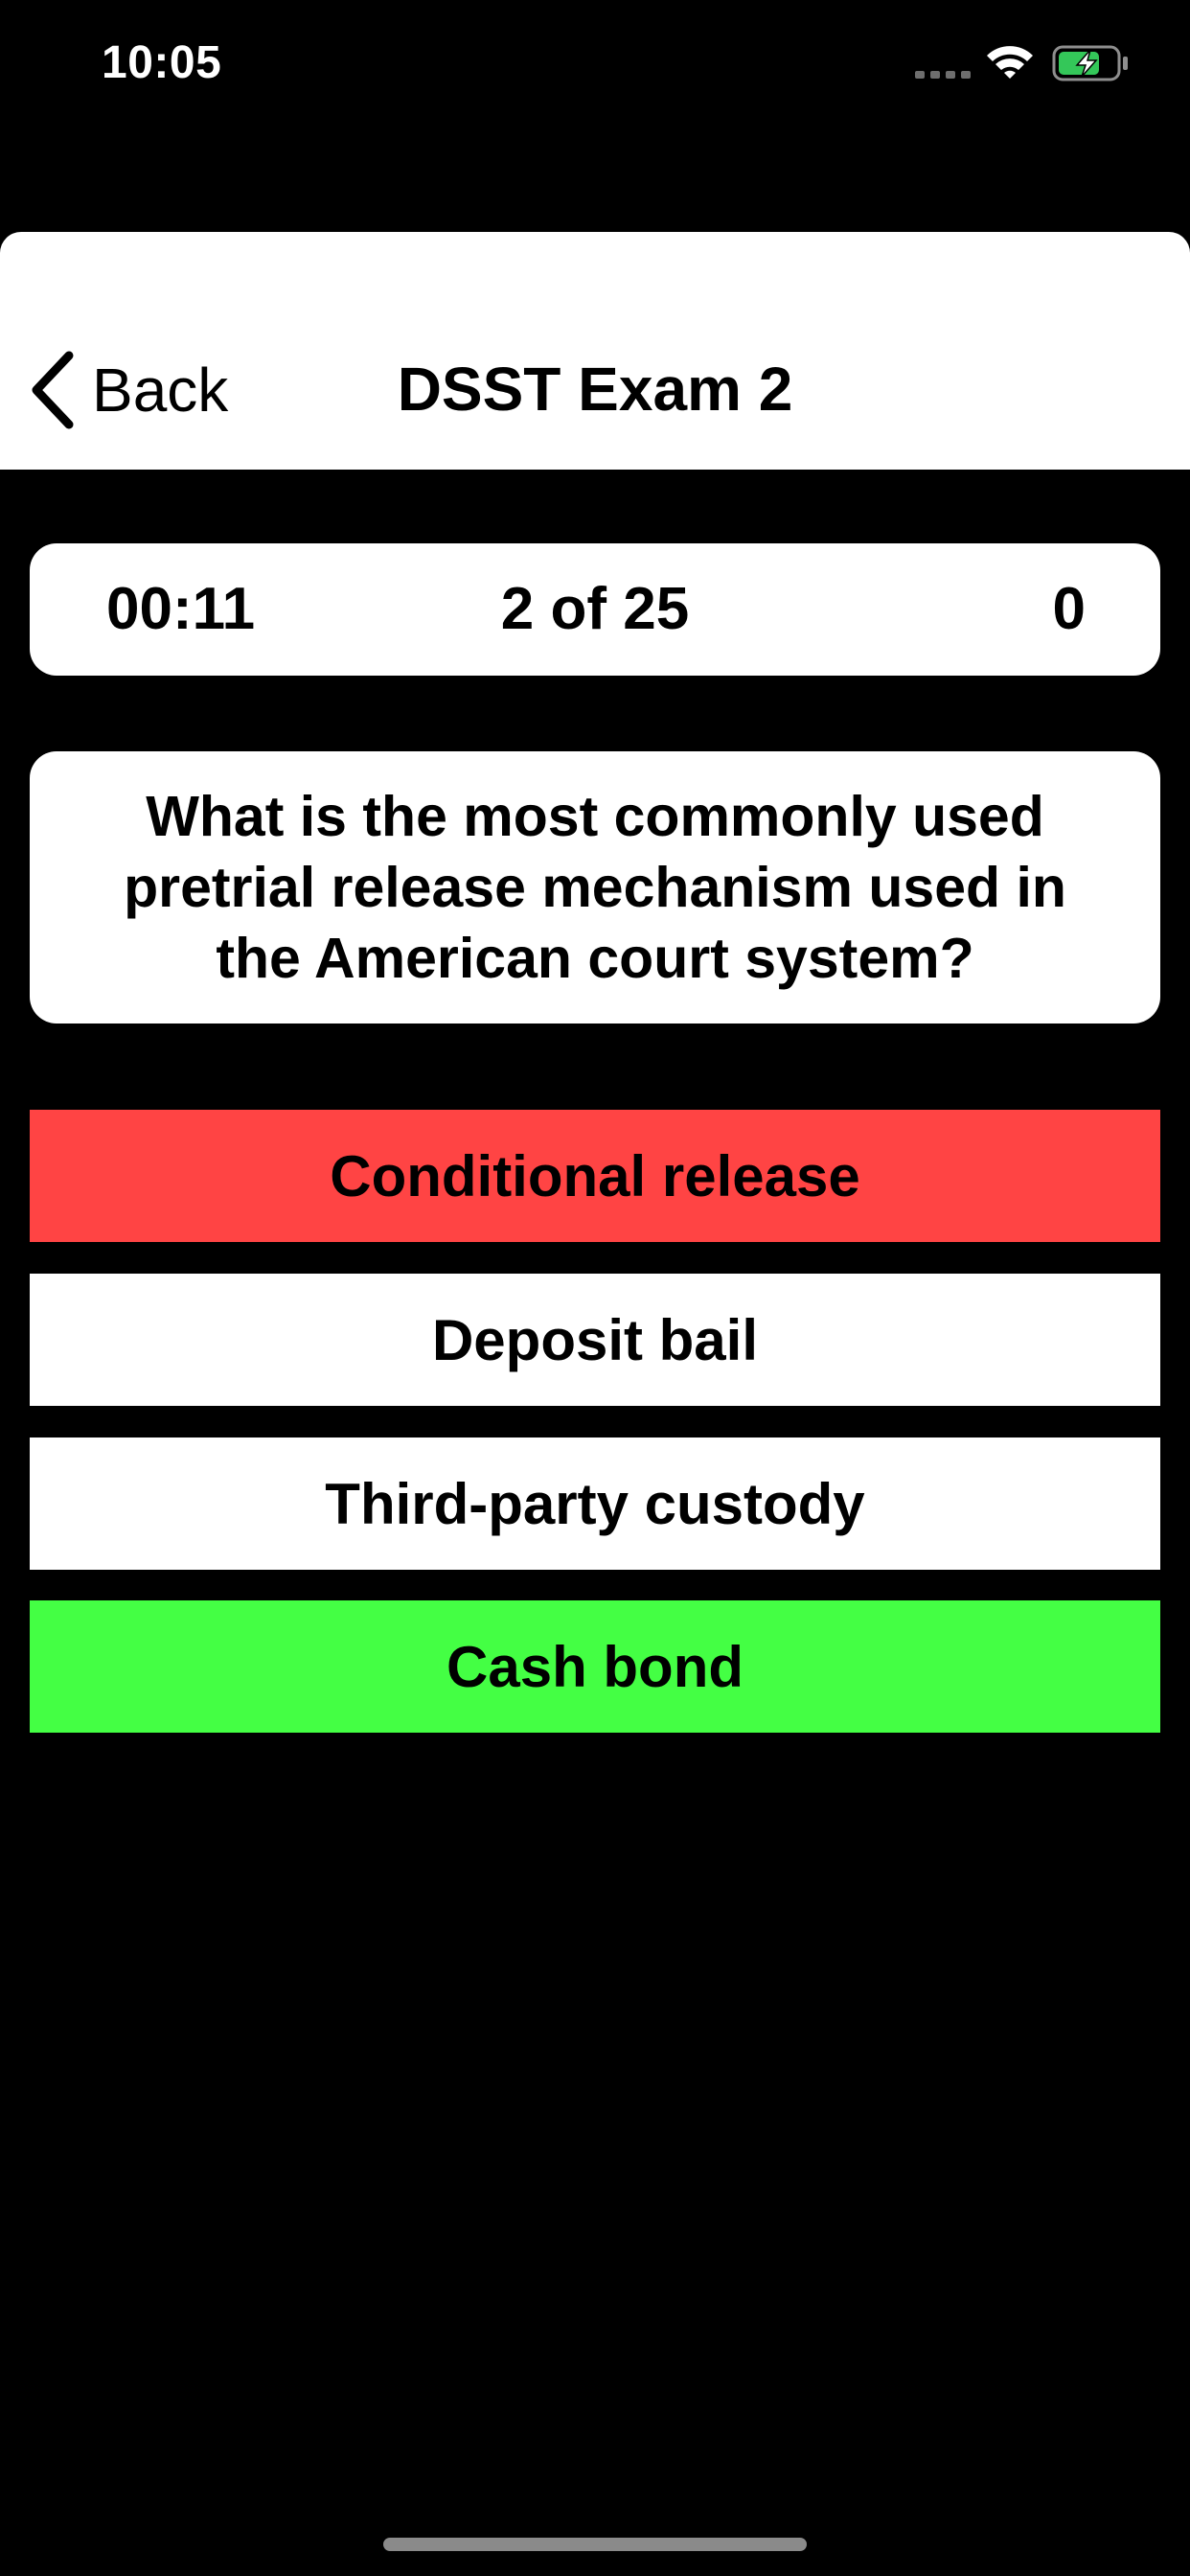  I want to click on wifi-icon, so click(1010, 63).